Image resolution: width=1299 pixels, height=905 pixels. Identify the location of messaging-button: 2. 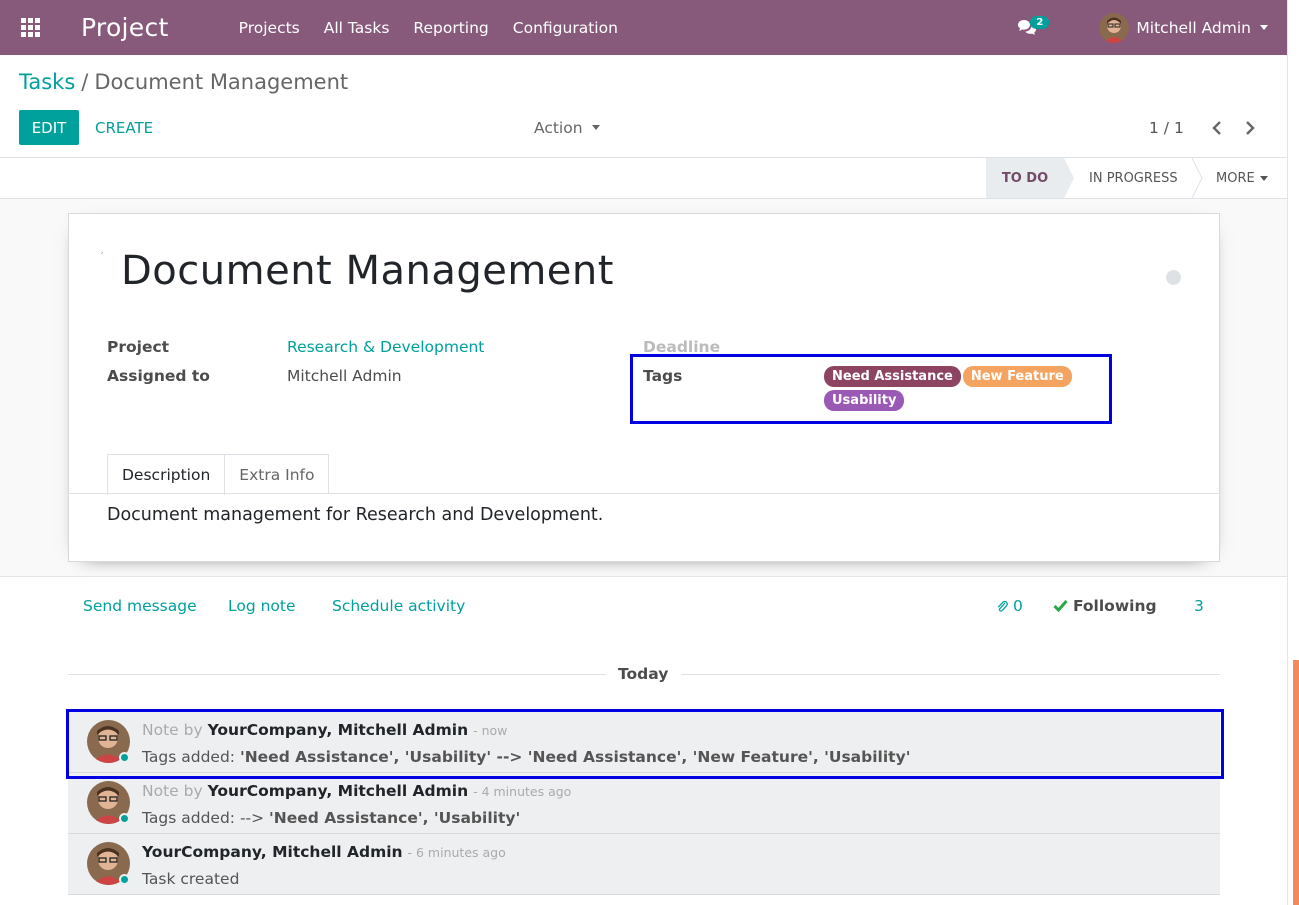
(1028, 27).